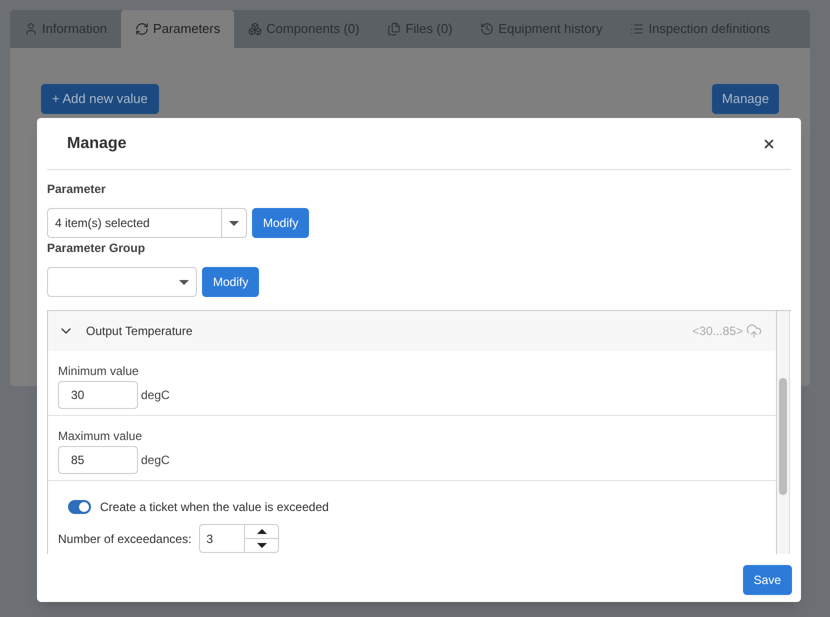 This screenshot has width=830, height=617. What do you see at coordinates (394, 29) in the screenshot?
I see `files-icon` at bounding box center [394, 29].